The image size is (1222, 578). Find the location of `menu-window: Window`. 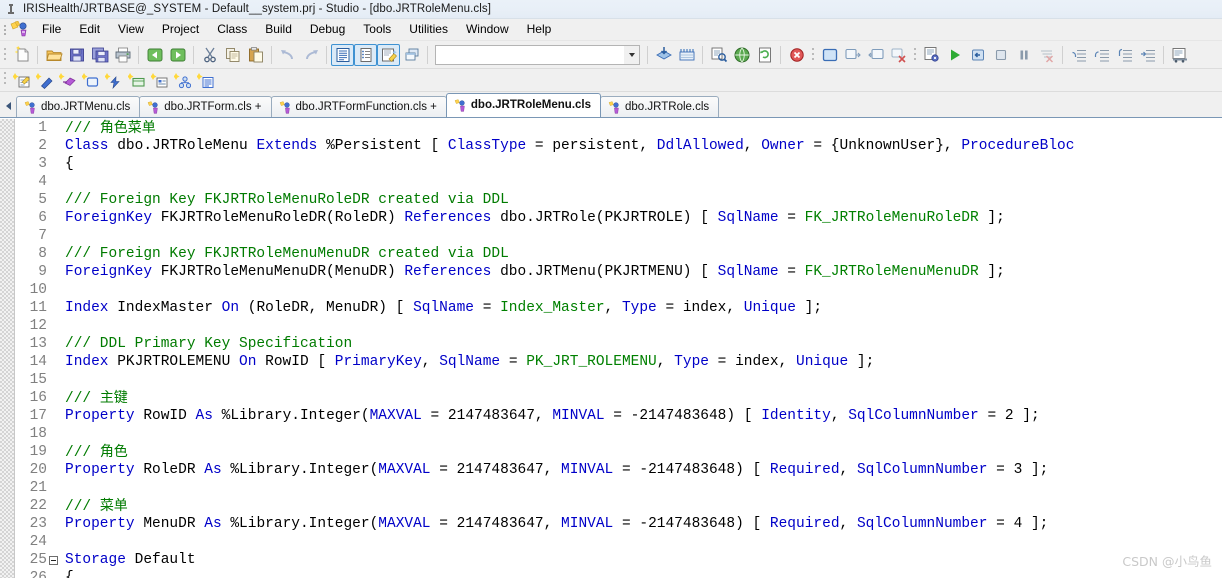

menu-window: Window is located at coordinates (487, 29).